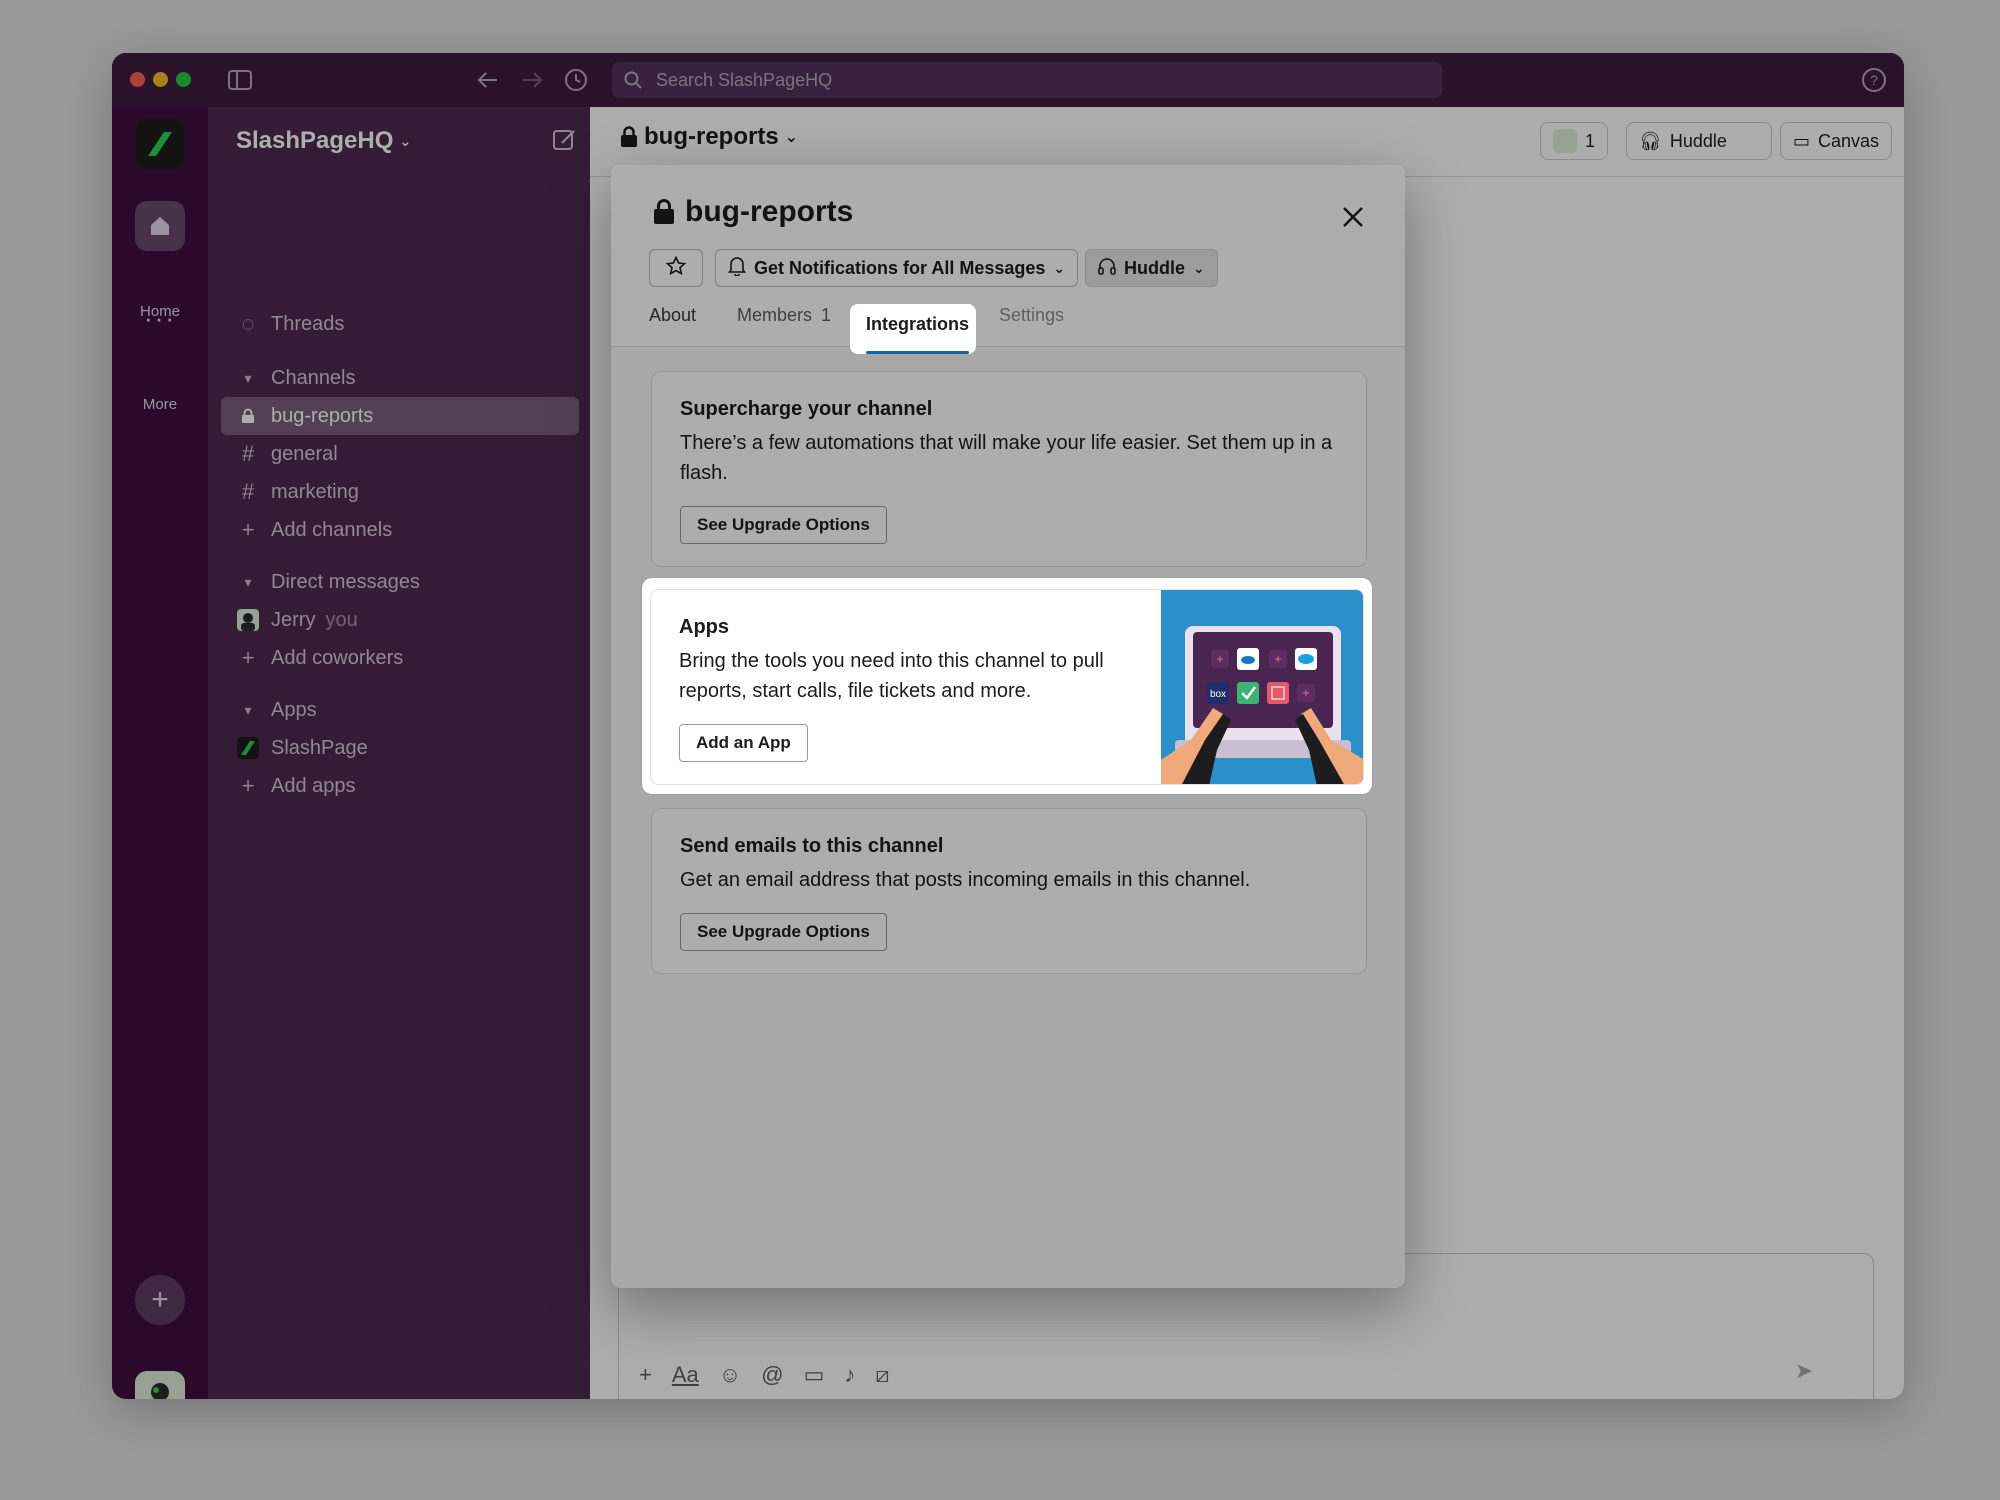  I want to click on box-logo-text: box, so click(1218, 694).